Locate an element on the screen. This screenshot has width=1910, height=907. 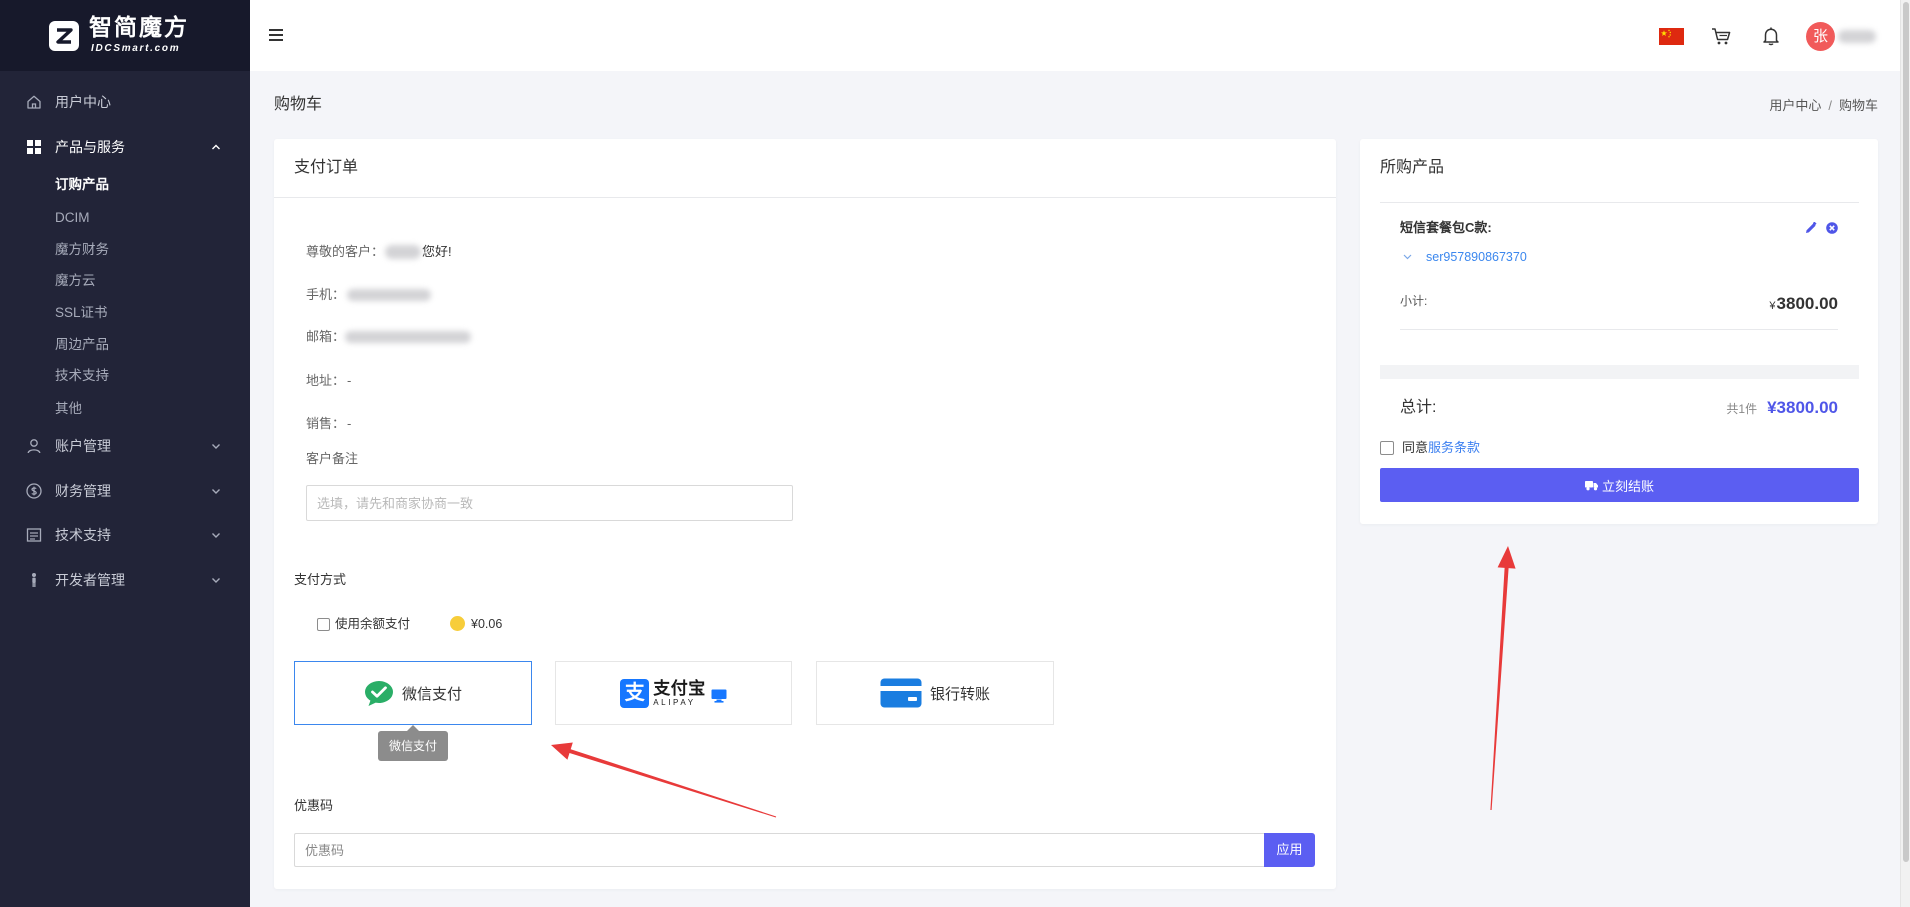
alipay-icon: 支 is located at coordinates (635, 693).